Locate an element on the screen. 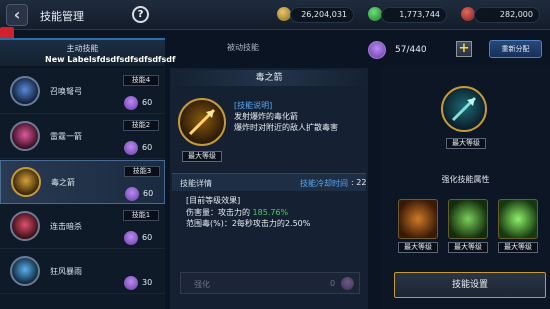 The width and height of the screenshot is (550, 309). skill-level-badge: 技能1 is located at coordinates (141, 215).